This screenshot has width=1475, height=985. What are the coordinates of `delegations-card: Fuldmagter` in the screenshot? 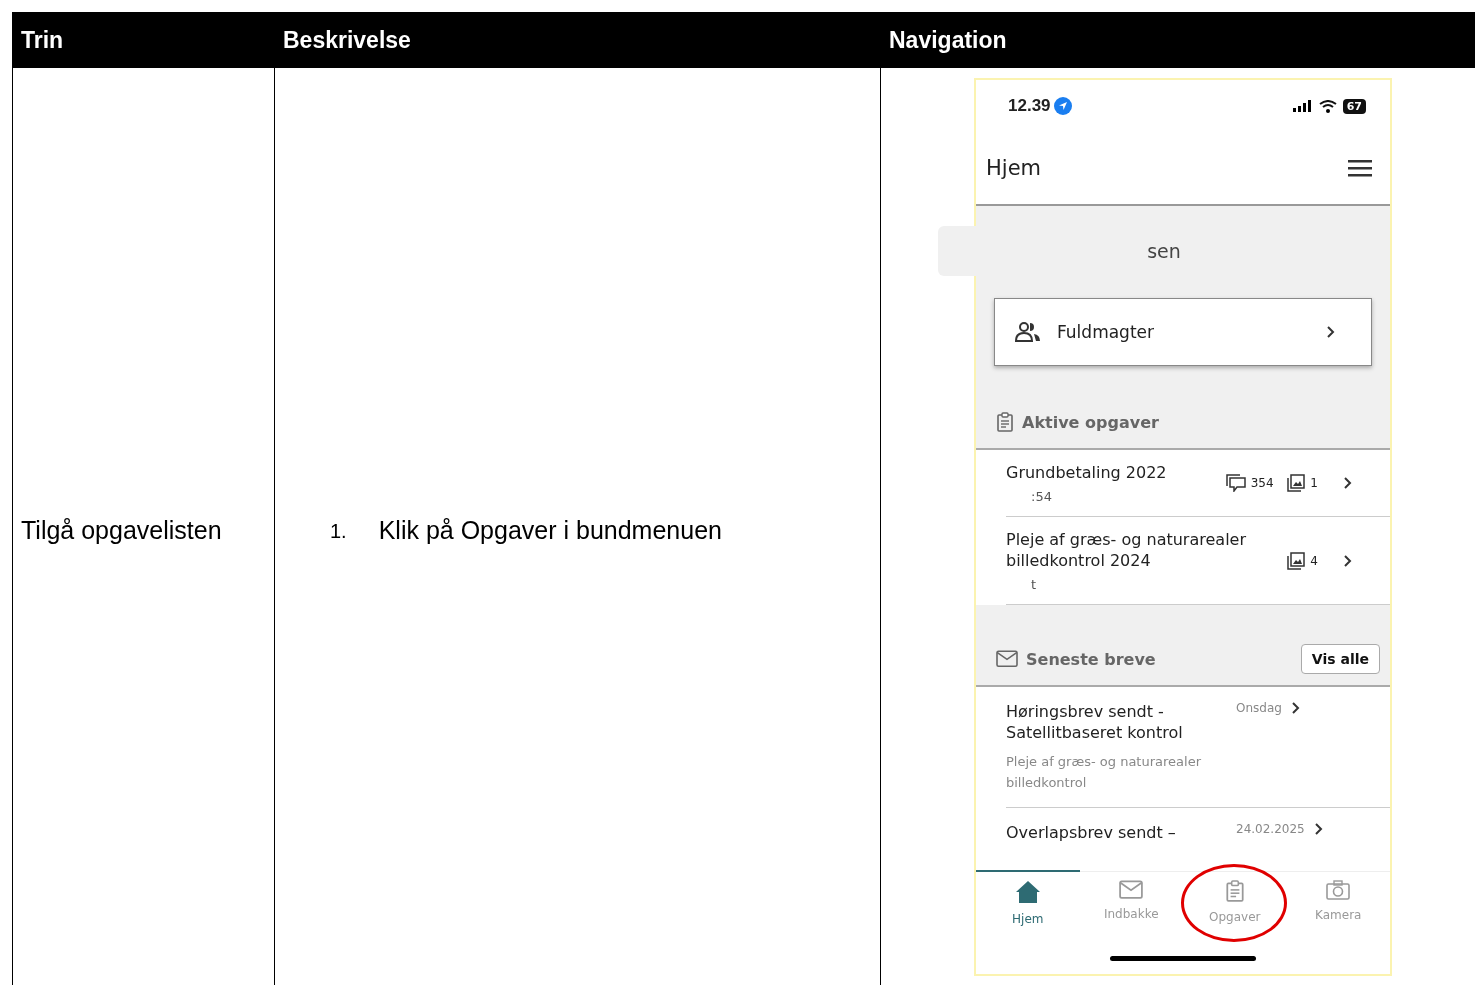 It's located at (1183, 332).